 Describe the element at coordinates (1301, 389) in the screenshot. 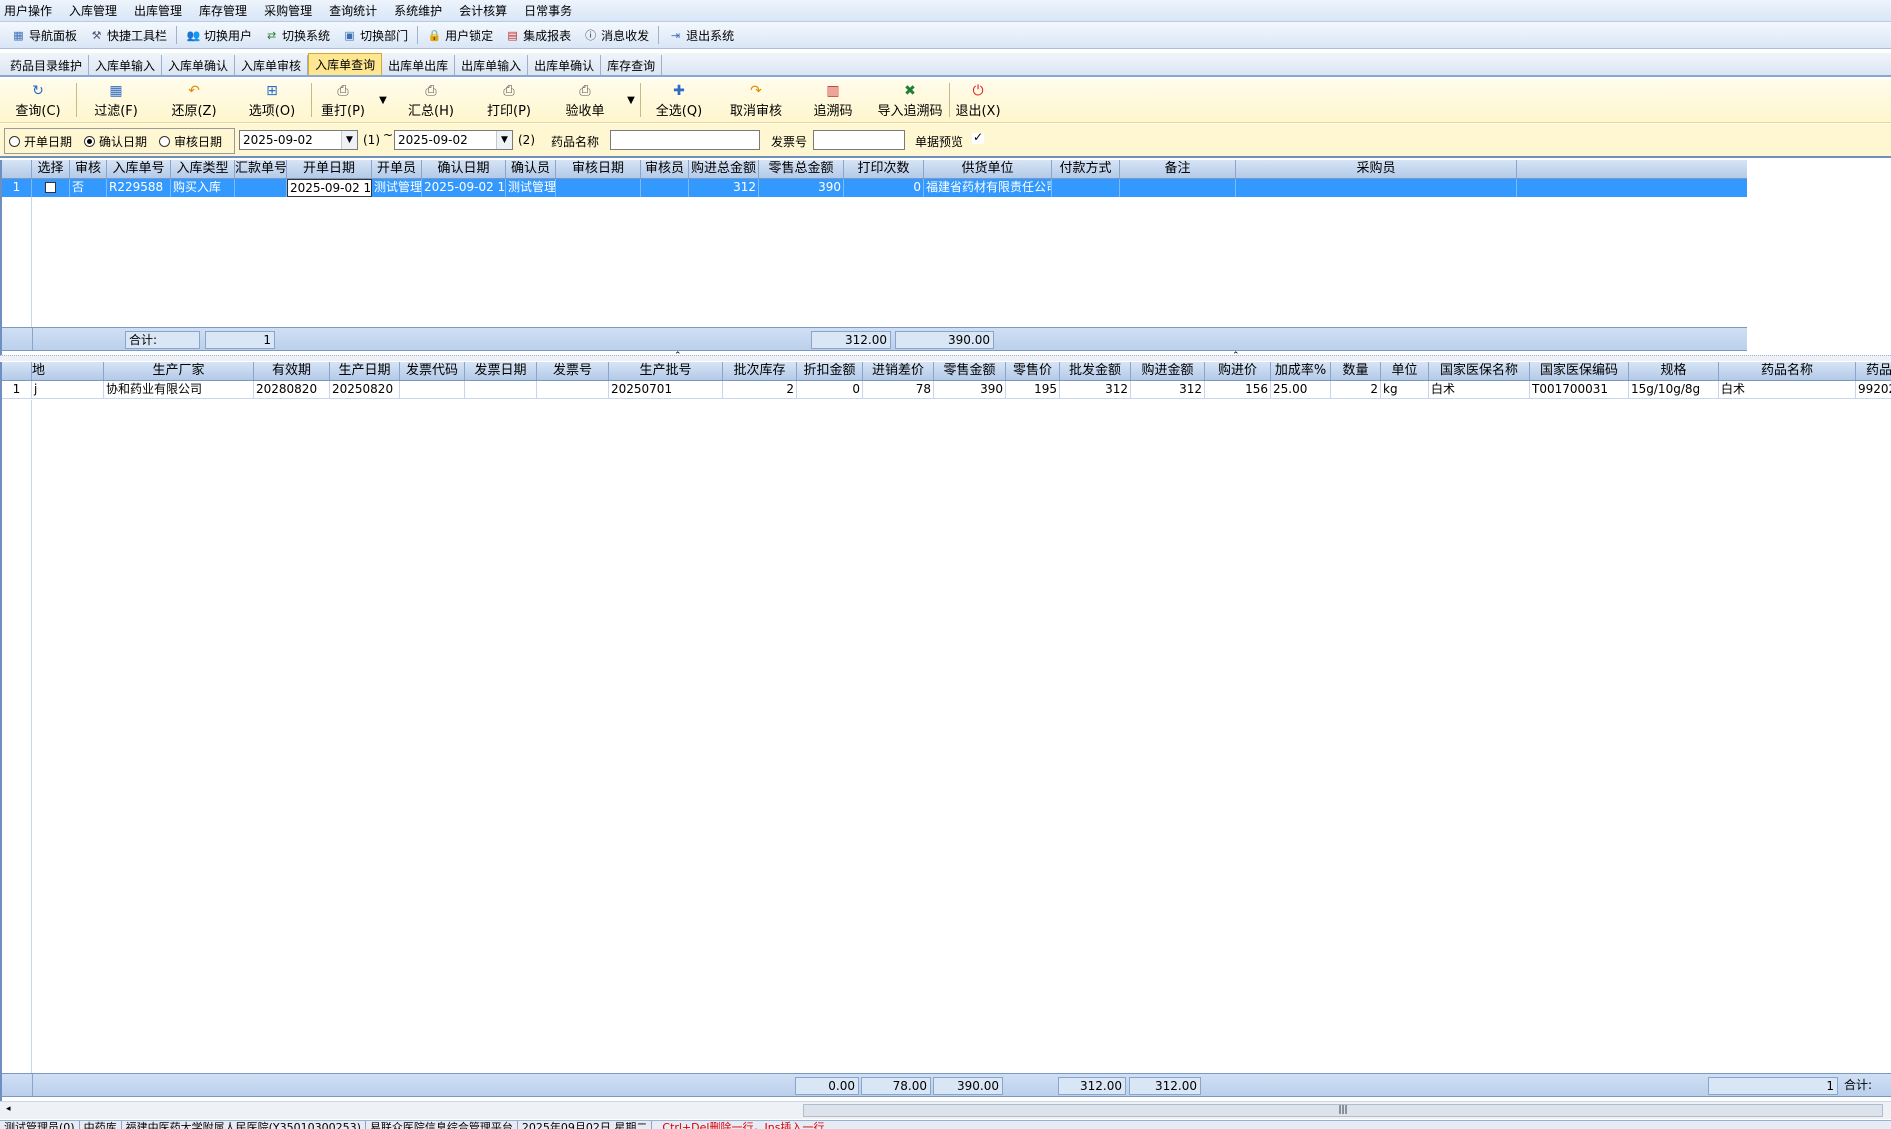

I see `table-cell: 25.00` at that location.